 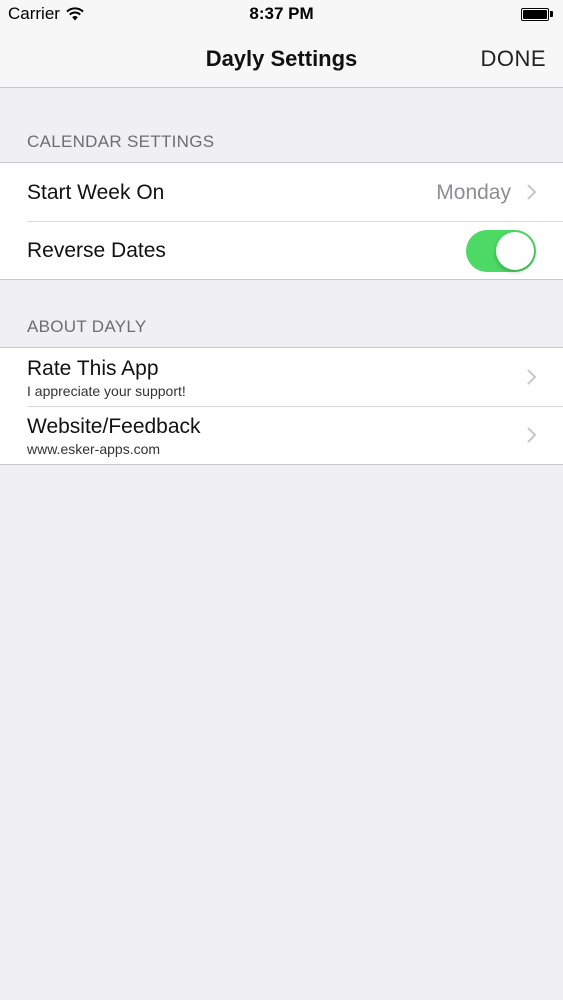 I want to click on website-feedback-subtitle: www.esker-apps.com, so click(x=94, y=449).